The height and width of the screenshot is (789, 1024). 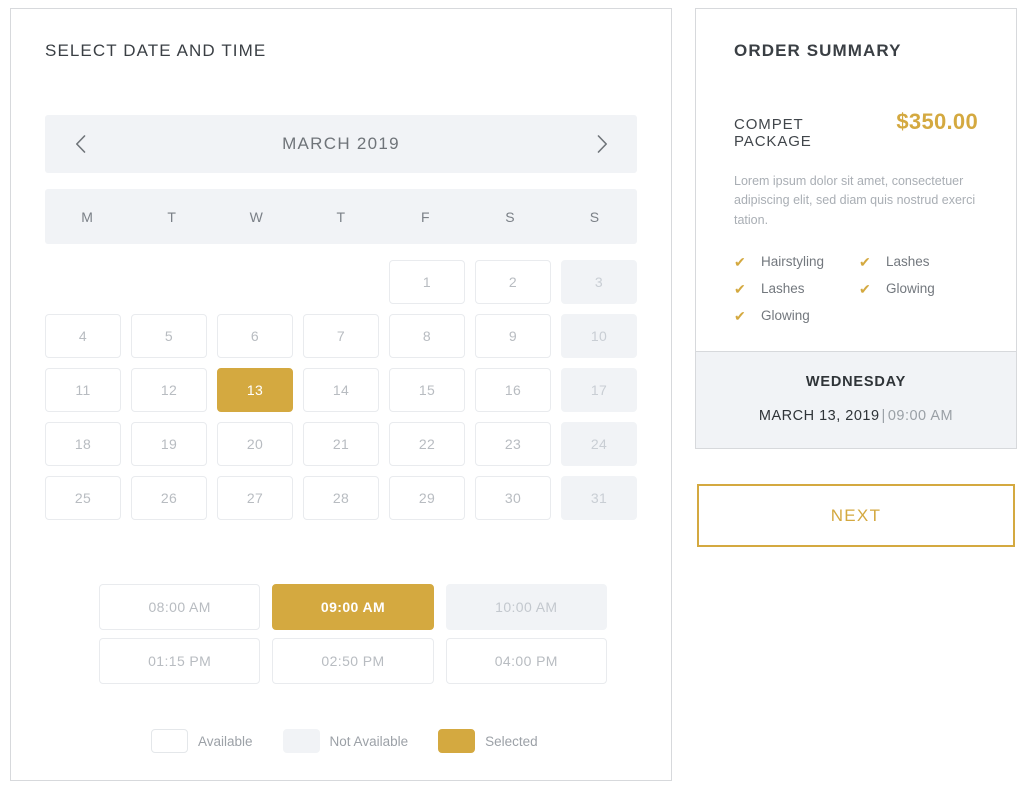 What do you see at coordinates (169, 498) in the screenshot?
I see `calendar-day-cell: 26` at bounding box center [169, 498].